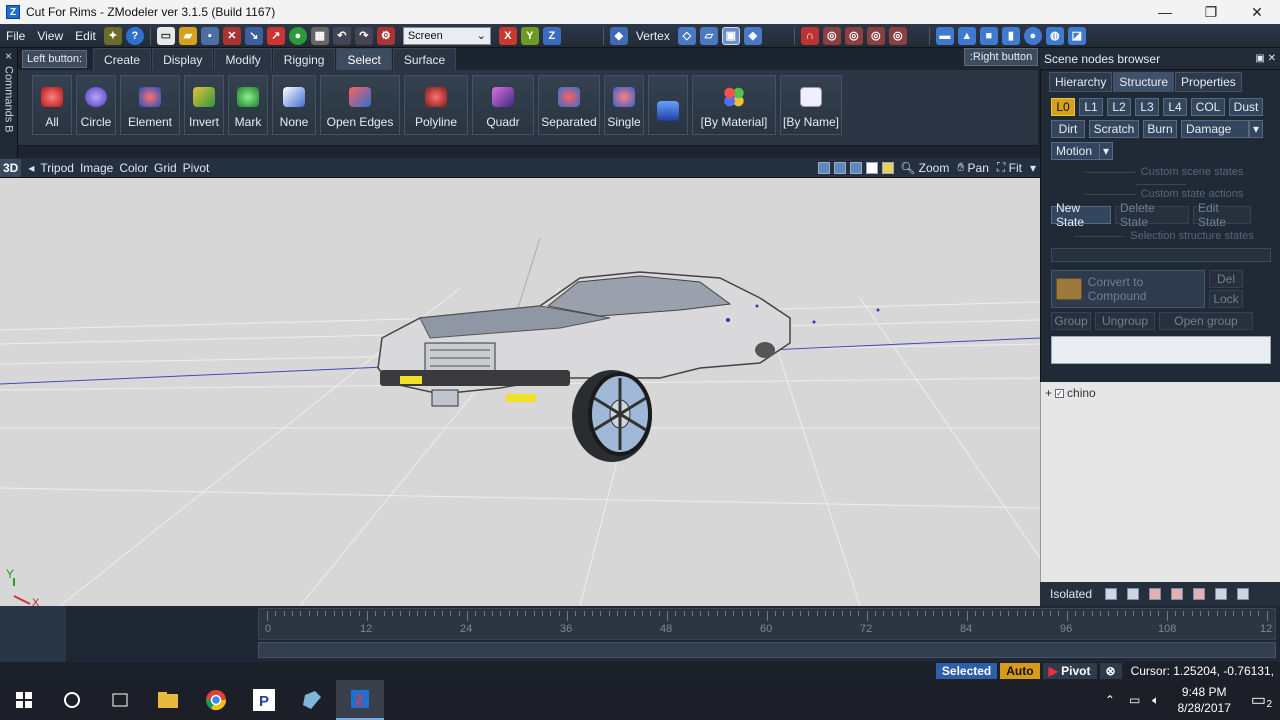 Image resolution: width=1280 pixels, height=720 pixels. What do you see at coordinates (231, 35) in the screenshot?
I see `delete-icon: ✕` at bounding box center [231, 35].